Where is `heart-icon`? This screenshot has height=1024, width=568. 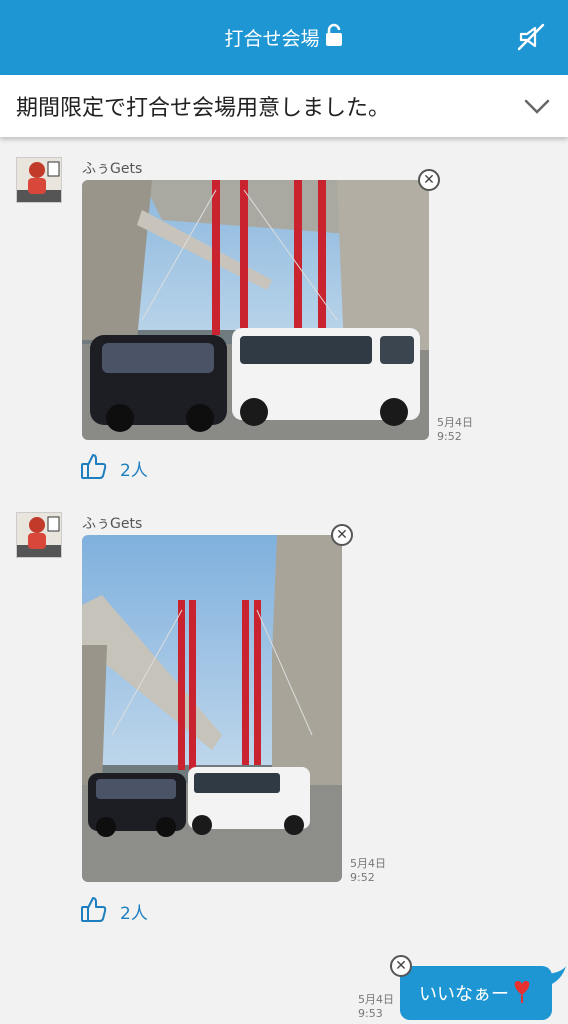 heart-icon is located at coordinates (522, 993).